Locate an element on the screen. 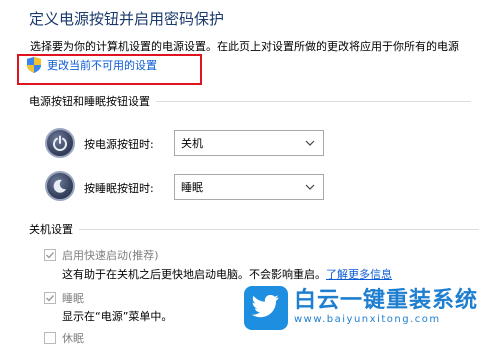 Image resolution: width=500 pixels, height=346 pixels. highlight-box is located at coordinates (109, 69).